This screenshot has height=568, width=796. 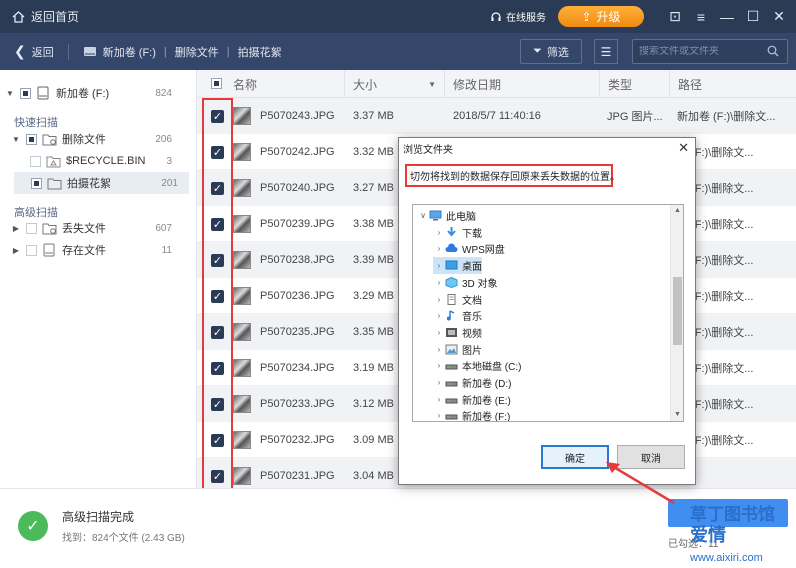 I want to click on breadcrumb-item-current: 拍摄花絮, so click(x=260, y=52).